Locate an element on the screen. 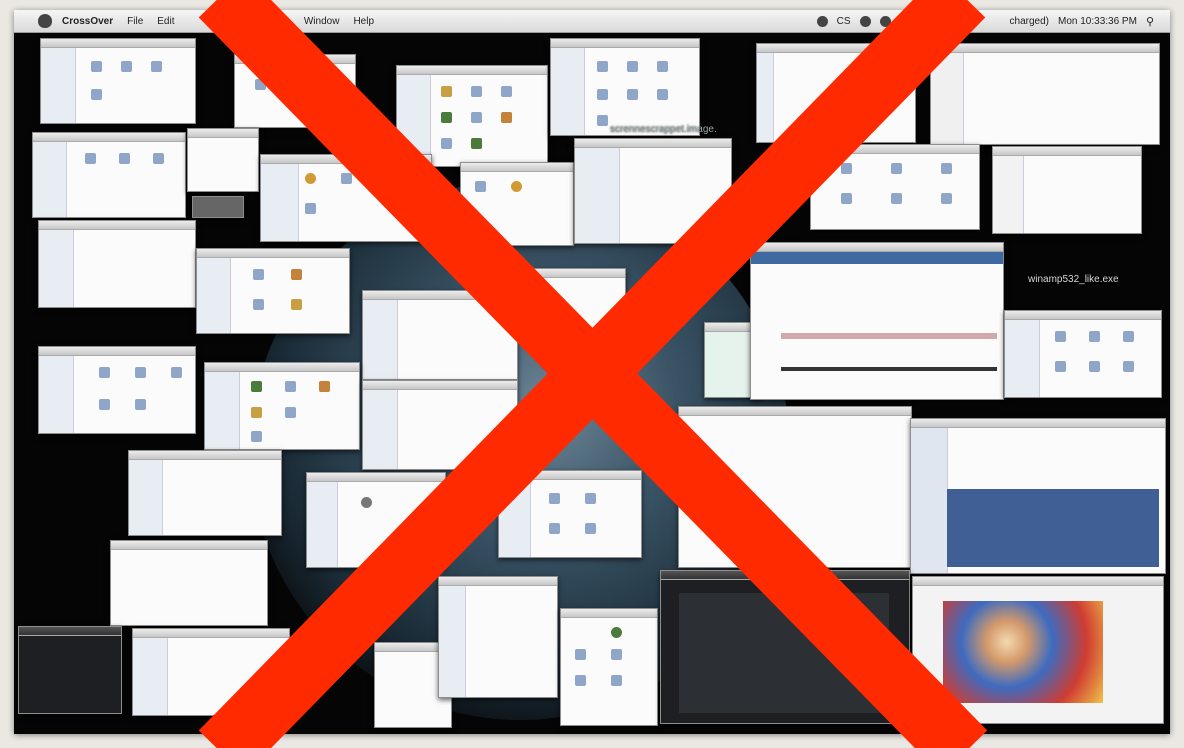 The height and width of the screenshot is (748, 1184). clock: Mon 10:33:36 PM is located at coordinates (1097, 21).